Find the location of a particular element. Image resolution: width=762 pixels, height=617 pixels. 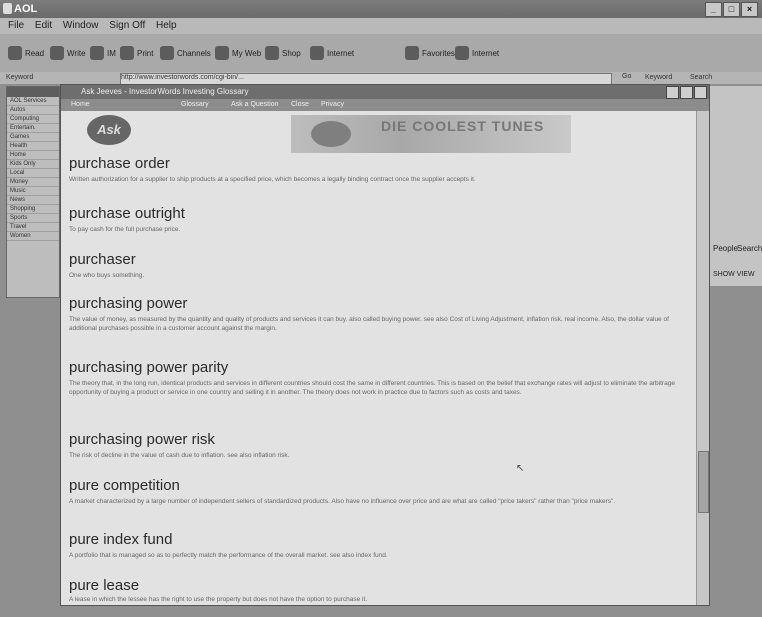

toolbar-favorites: Favorites is located at coordinates (430, 53).